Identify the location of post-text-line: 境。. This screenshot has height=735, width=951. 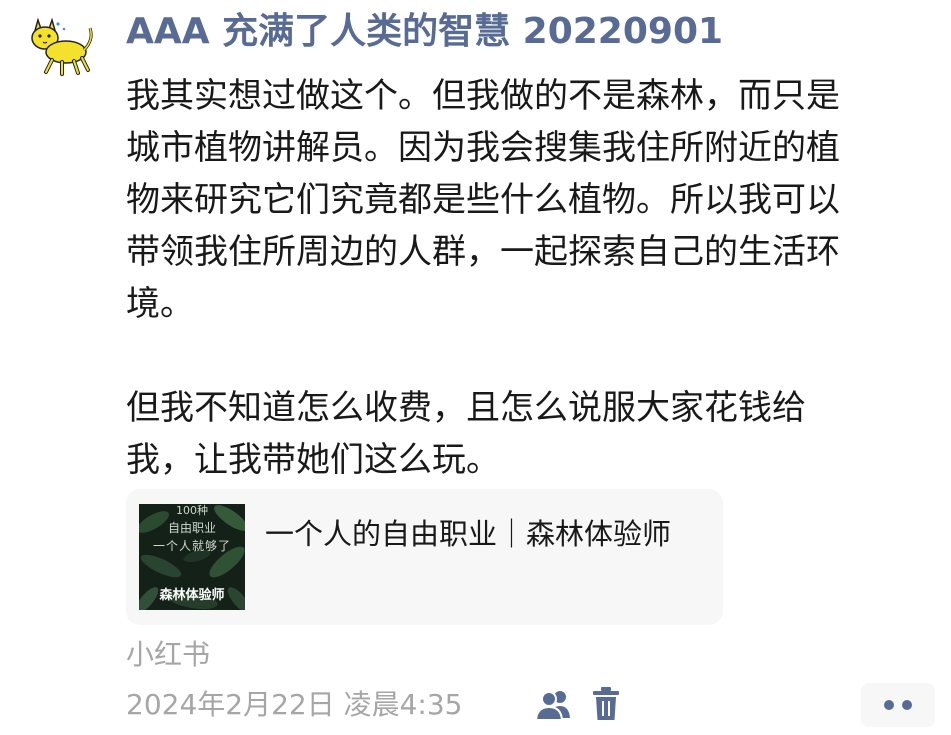
(160, 304).